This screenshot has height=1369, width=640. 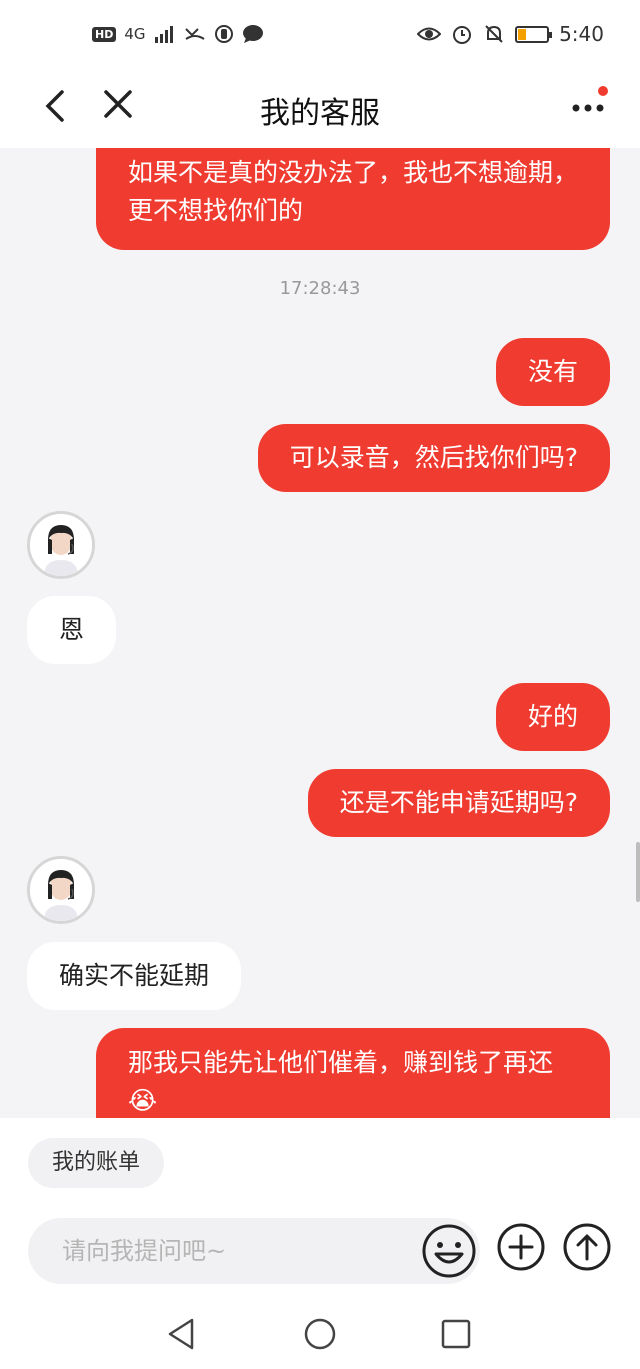 I want to click on notification-dot, so click(x=603, y=91).